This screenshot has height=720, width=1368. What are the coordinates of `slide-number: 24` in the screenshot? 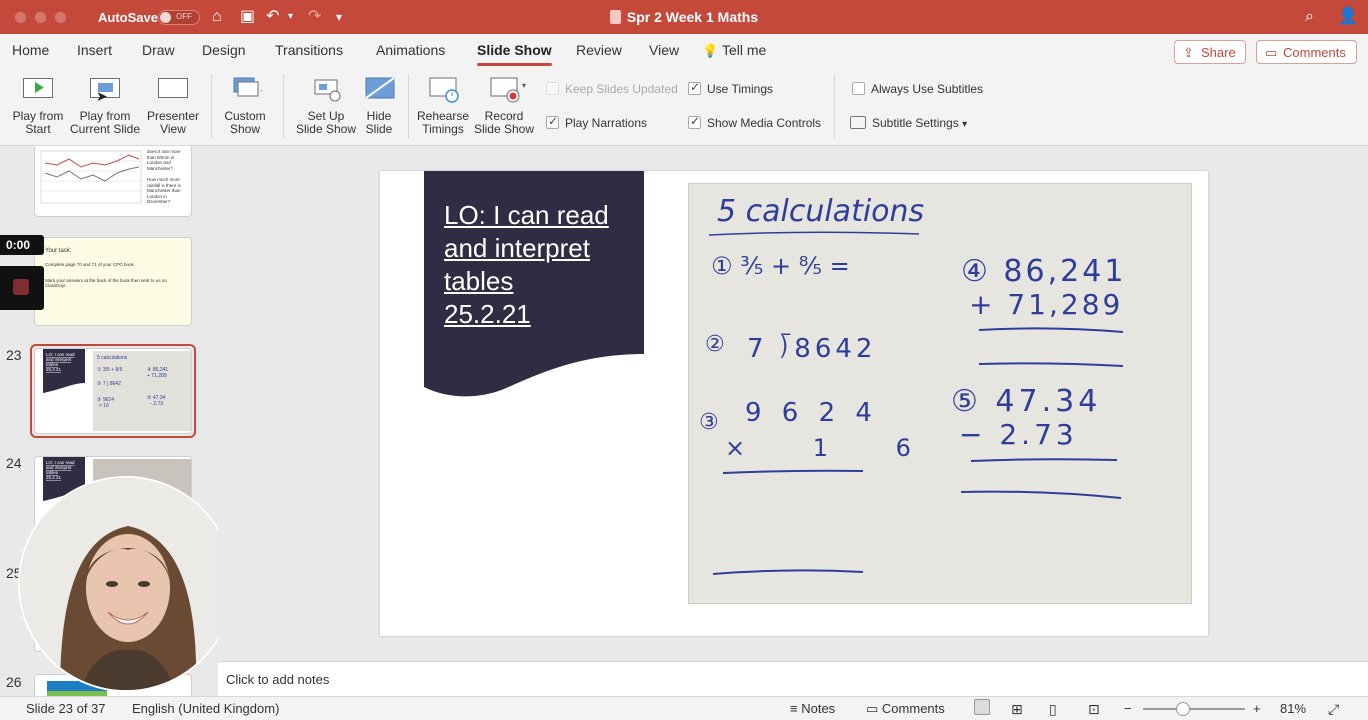 It's located at (14, 463).